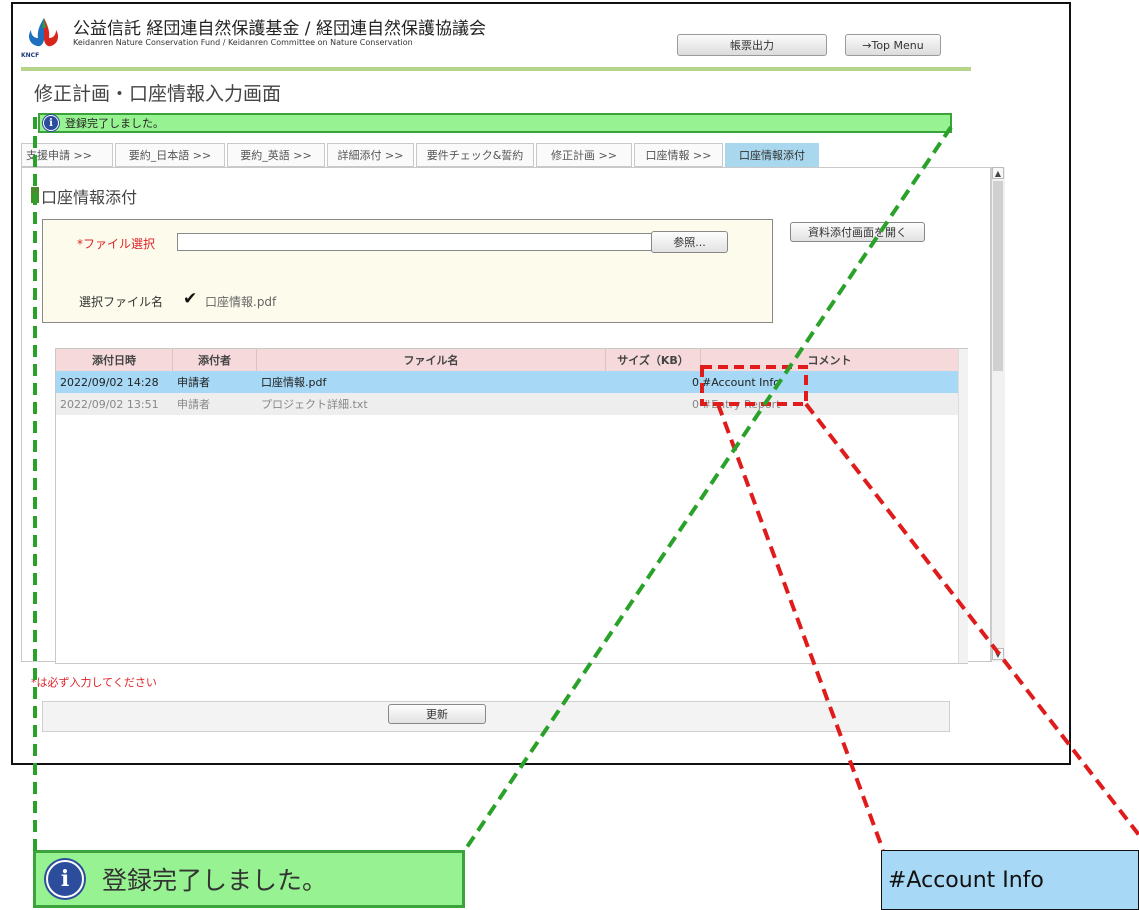 This screenshot has width=1139, height=910. I want to click on cell-file-name: プロジェクト詳細.txt, so click(314, 404).